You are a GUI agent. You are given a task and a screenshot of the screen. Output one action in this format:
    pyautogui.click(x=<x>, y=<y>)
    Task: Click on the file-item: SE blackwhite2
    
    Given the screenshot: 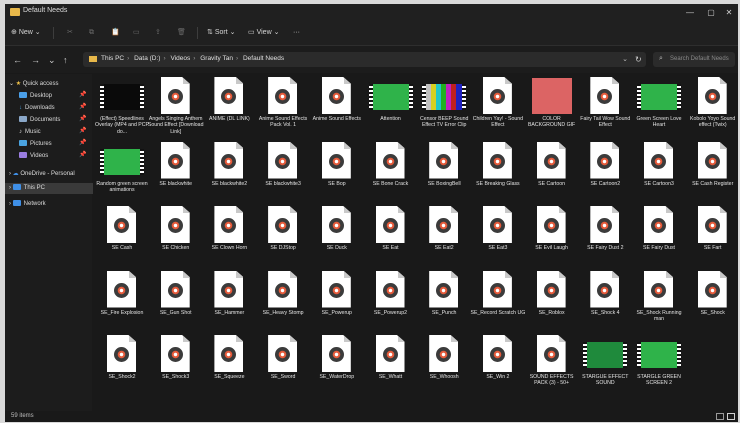 What is the action you would take?
    pyautogui.click(x=229, y=174)
    